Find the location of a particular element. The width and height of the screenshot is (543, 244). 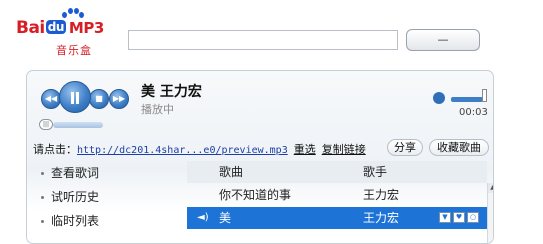

column-header-artist: 歌手 is located at coordinates (375, 172).